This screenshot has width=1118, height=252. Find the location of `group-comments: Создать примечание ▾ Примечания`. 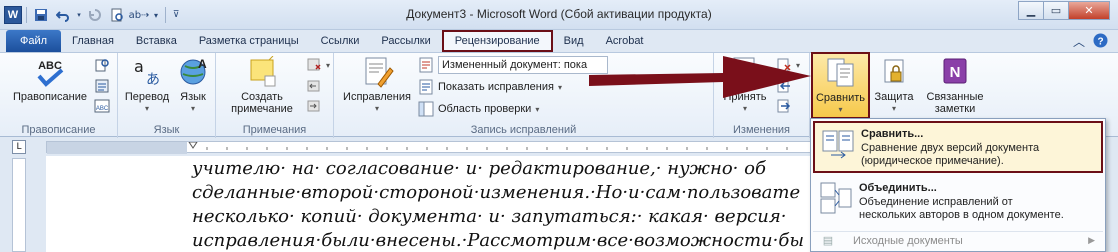

group-comments: Создать примечание ▾ Примечания is located at coordinates (275, 95).